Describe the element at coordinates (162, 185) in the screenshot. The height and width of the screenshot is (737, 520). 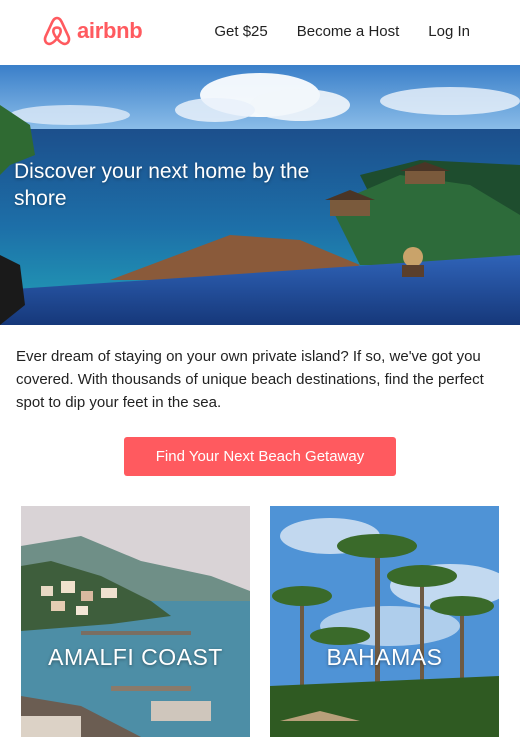
I see `hero-heading: Discover your next home by the shore` at that location.